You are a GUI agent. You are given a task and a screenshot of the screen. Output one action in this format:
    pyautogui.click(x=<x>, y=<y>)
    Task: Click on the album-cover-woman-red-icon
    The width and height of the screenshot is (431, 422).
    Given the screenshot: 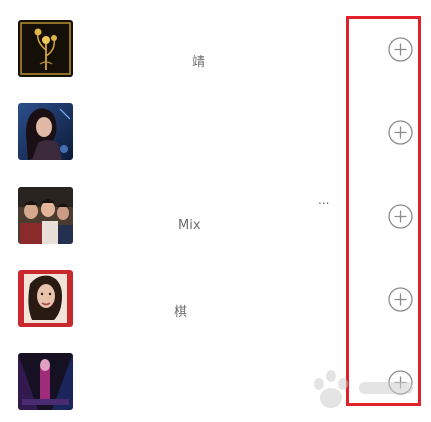 What is the action you would take?
    pyautogui.click(x=45, y=298)
    